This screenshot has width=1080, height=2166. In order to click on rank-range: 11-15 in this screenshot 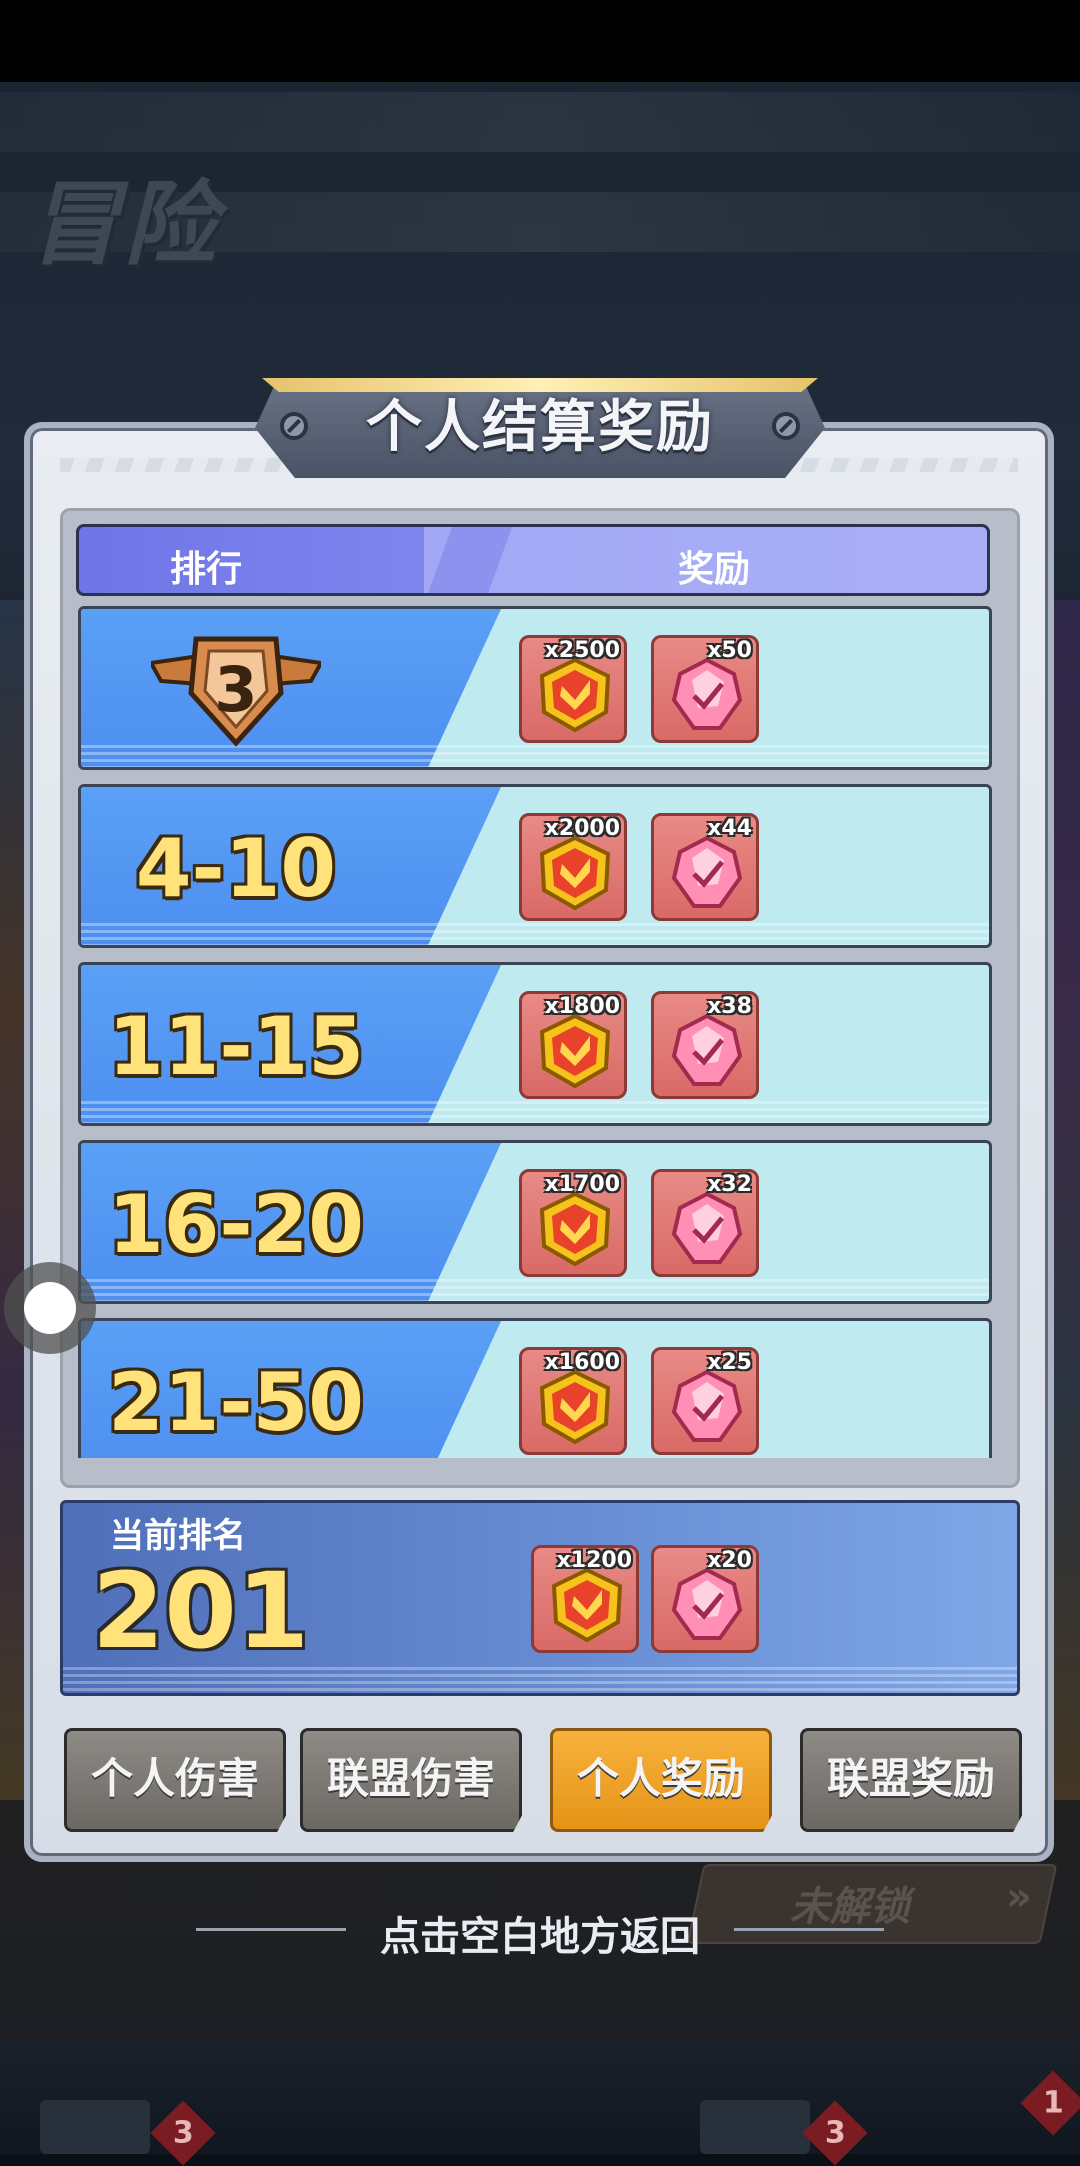, I will do `click(236, 1046)`.